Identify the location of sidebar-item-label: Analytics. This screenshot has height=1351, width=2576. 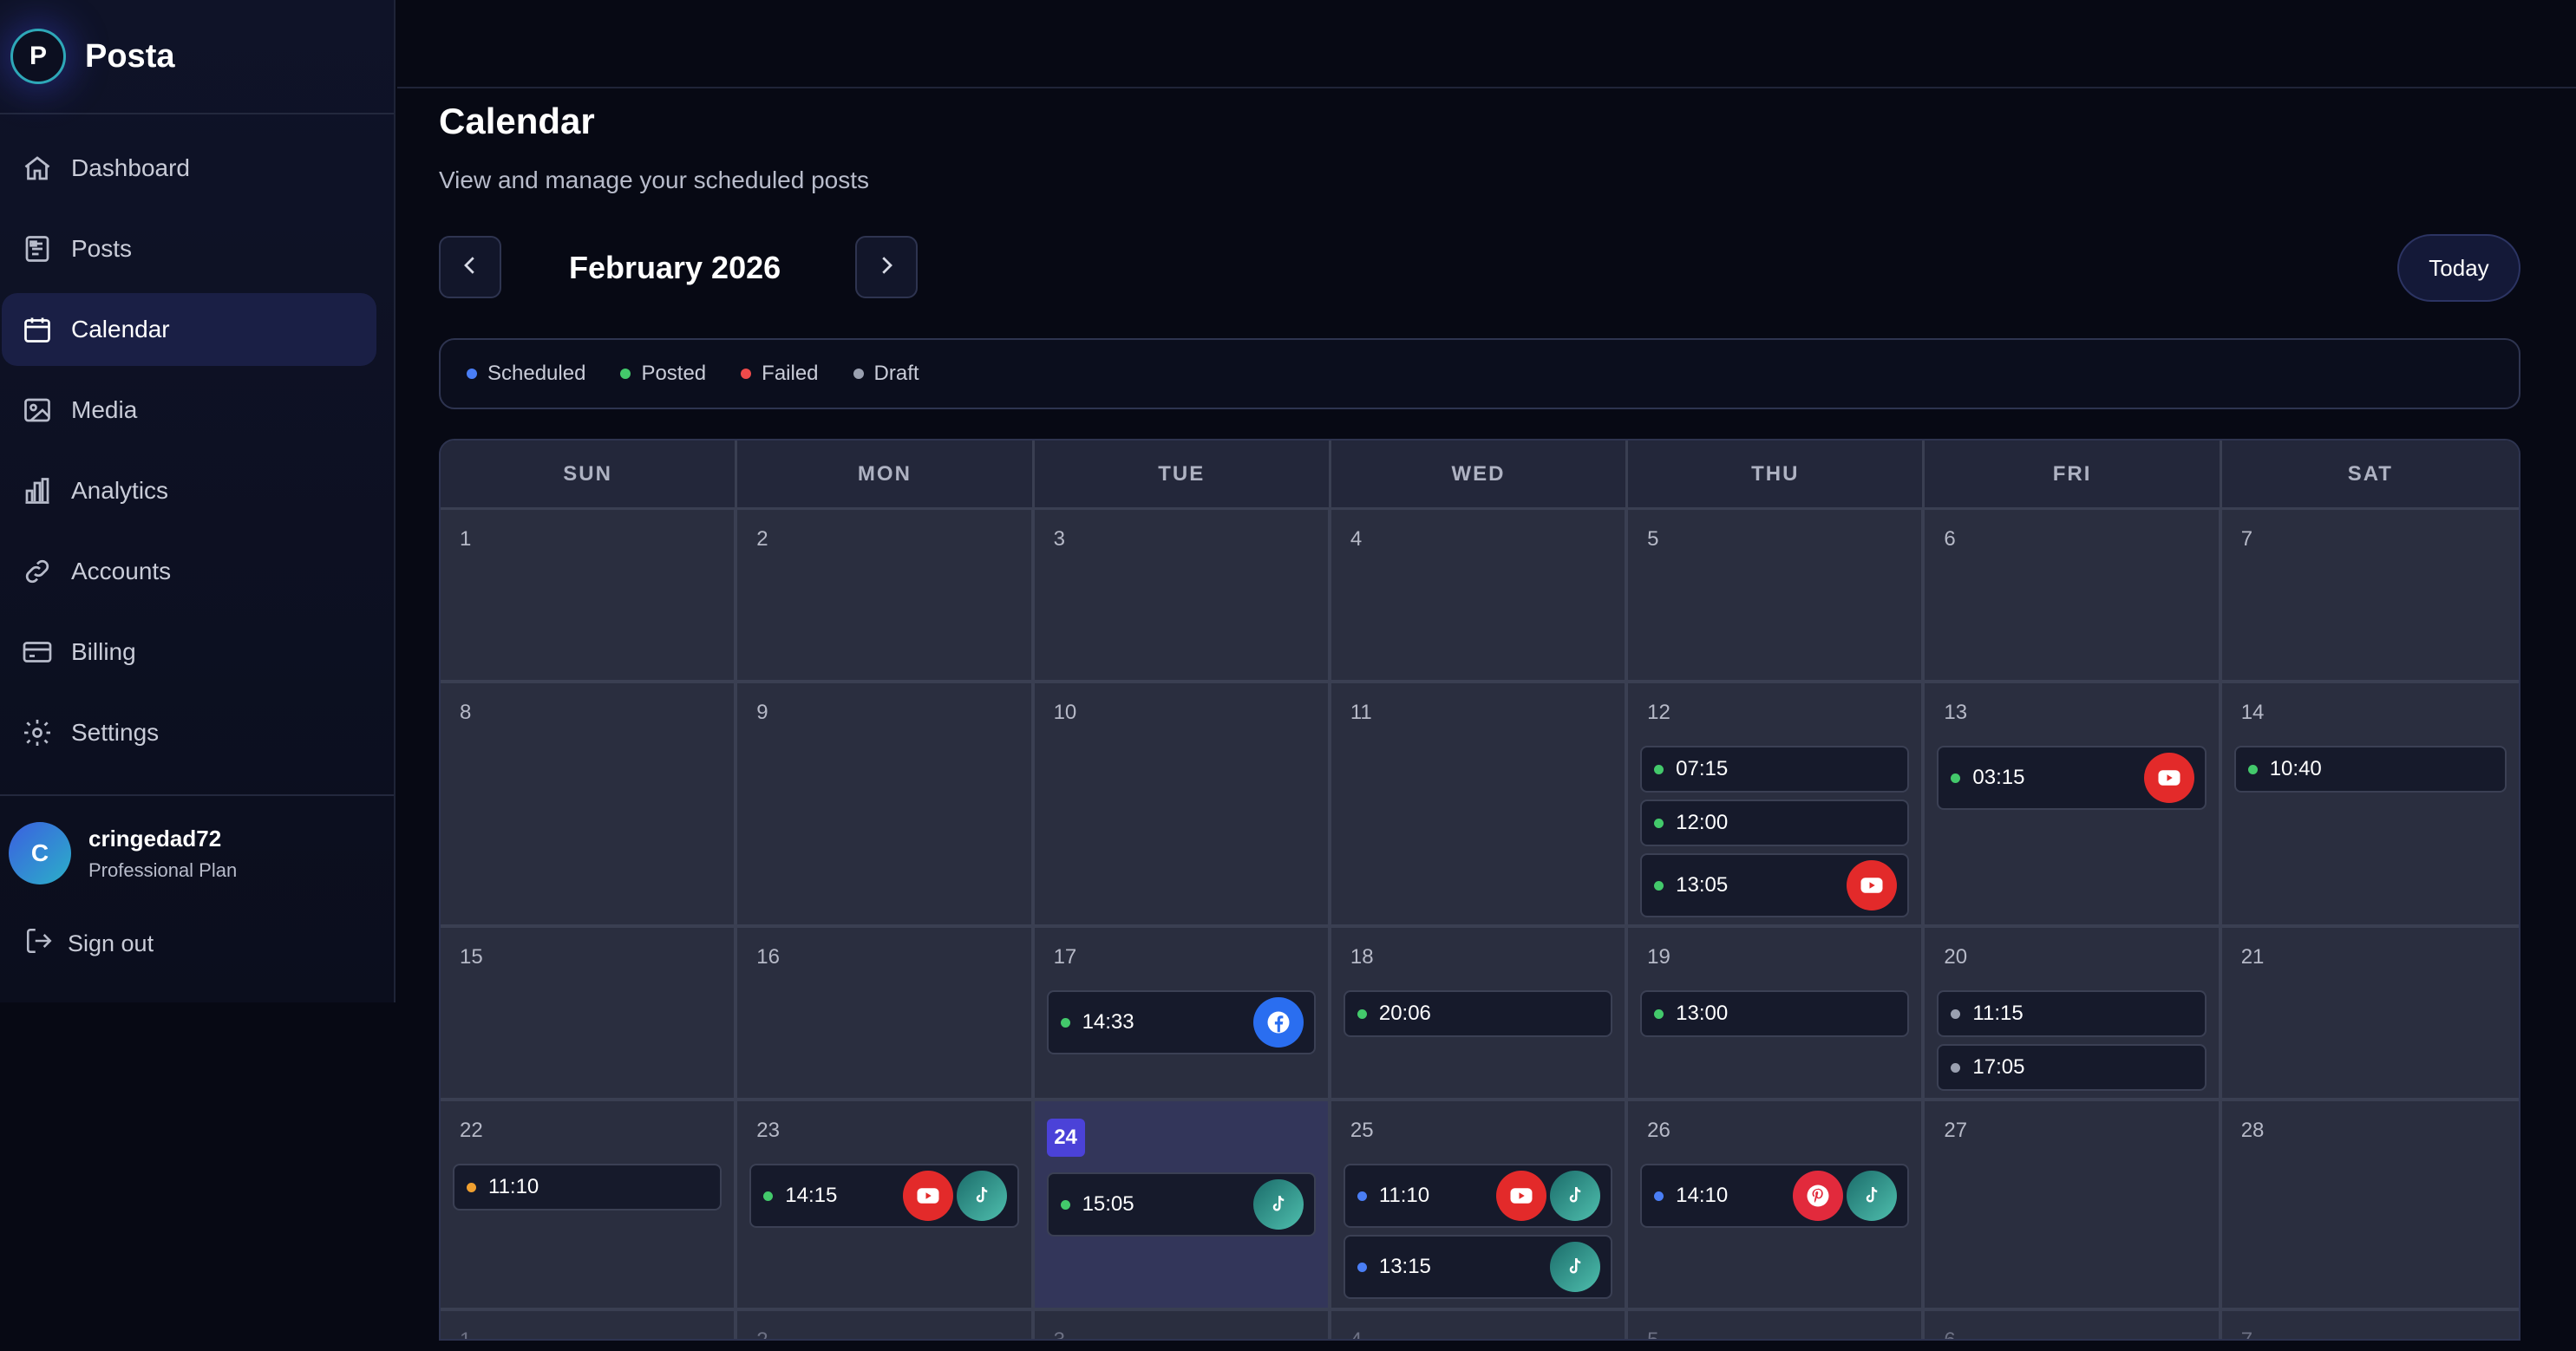
(120, 490).